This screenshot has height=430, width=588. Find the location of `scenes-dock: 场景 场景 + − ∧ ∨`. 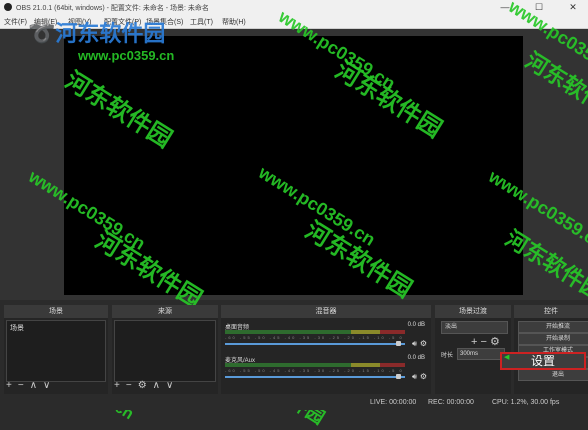

scenes-dock: 场景 场景 + − ∧ ∨ is located at coordinates (56, 349).